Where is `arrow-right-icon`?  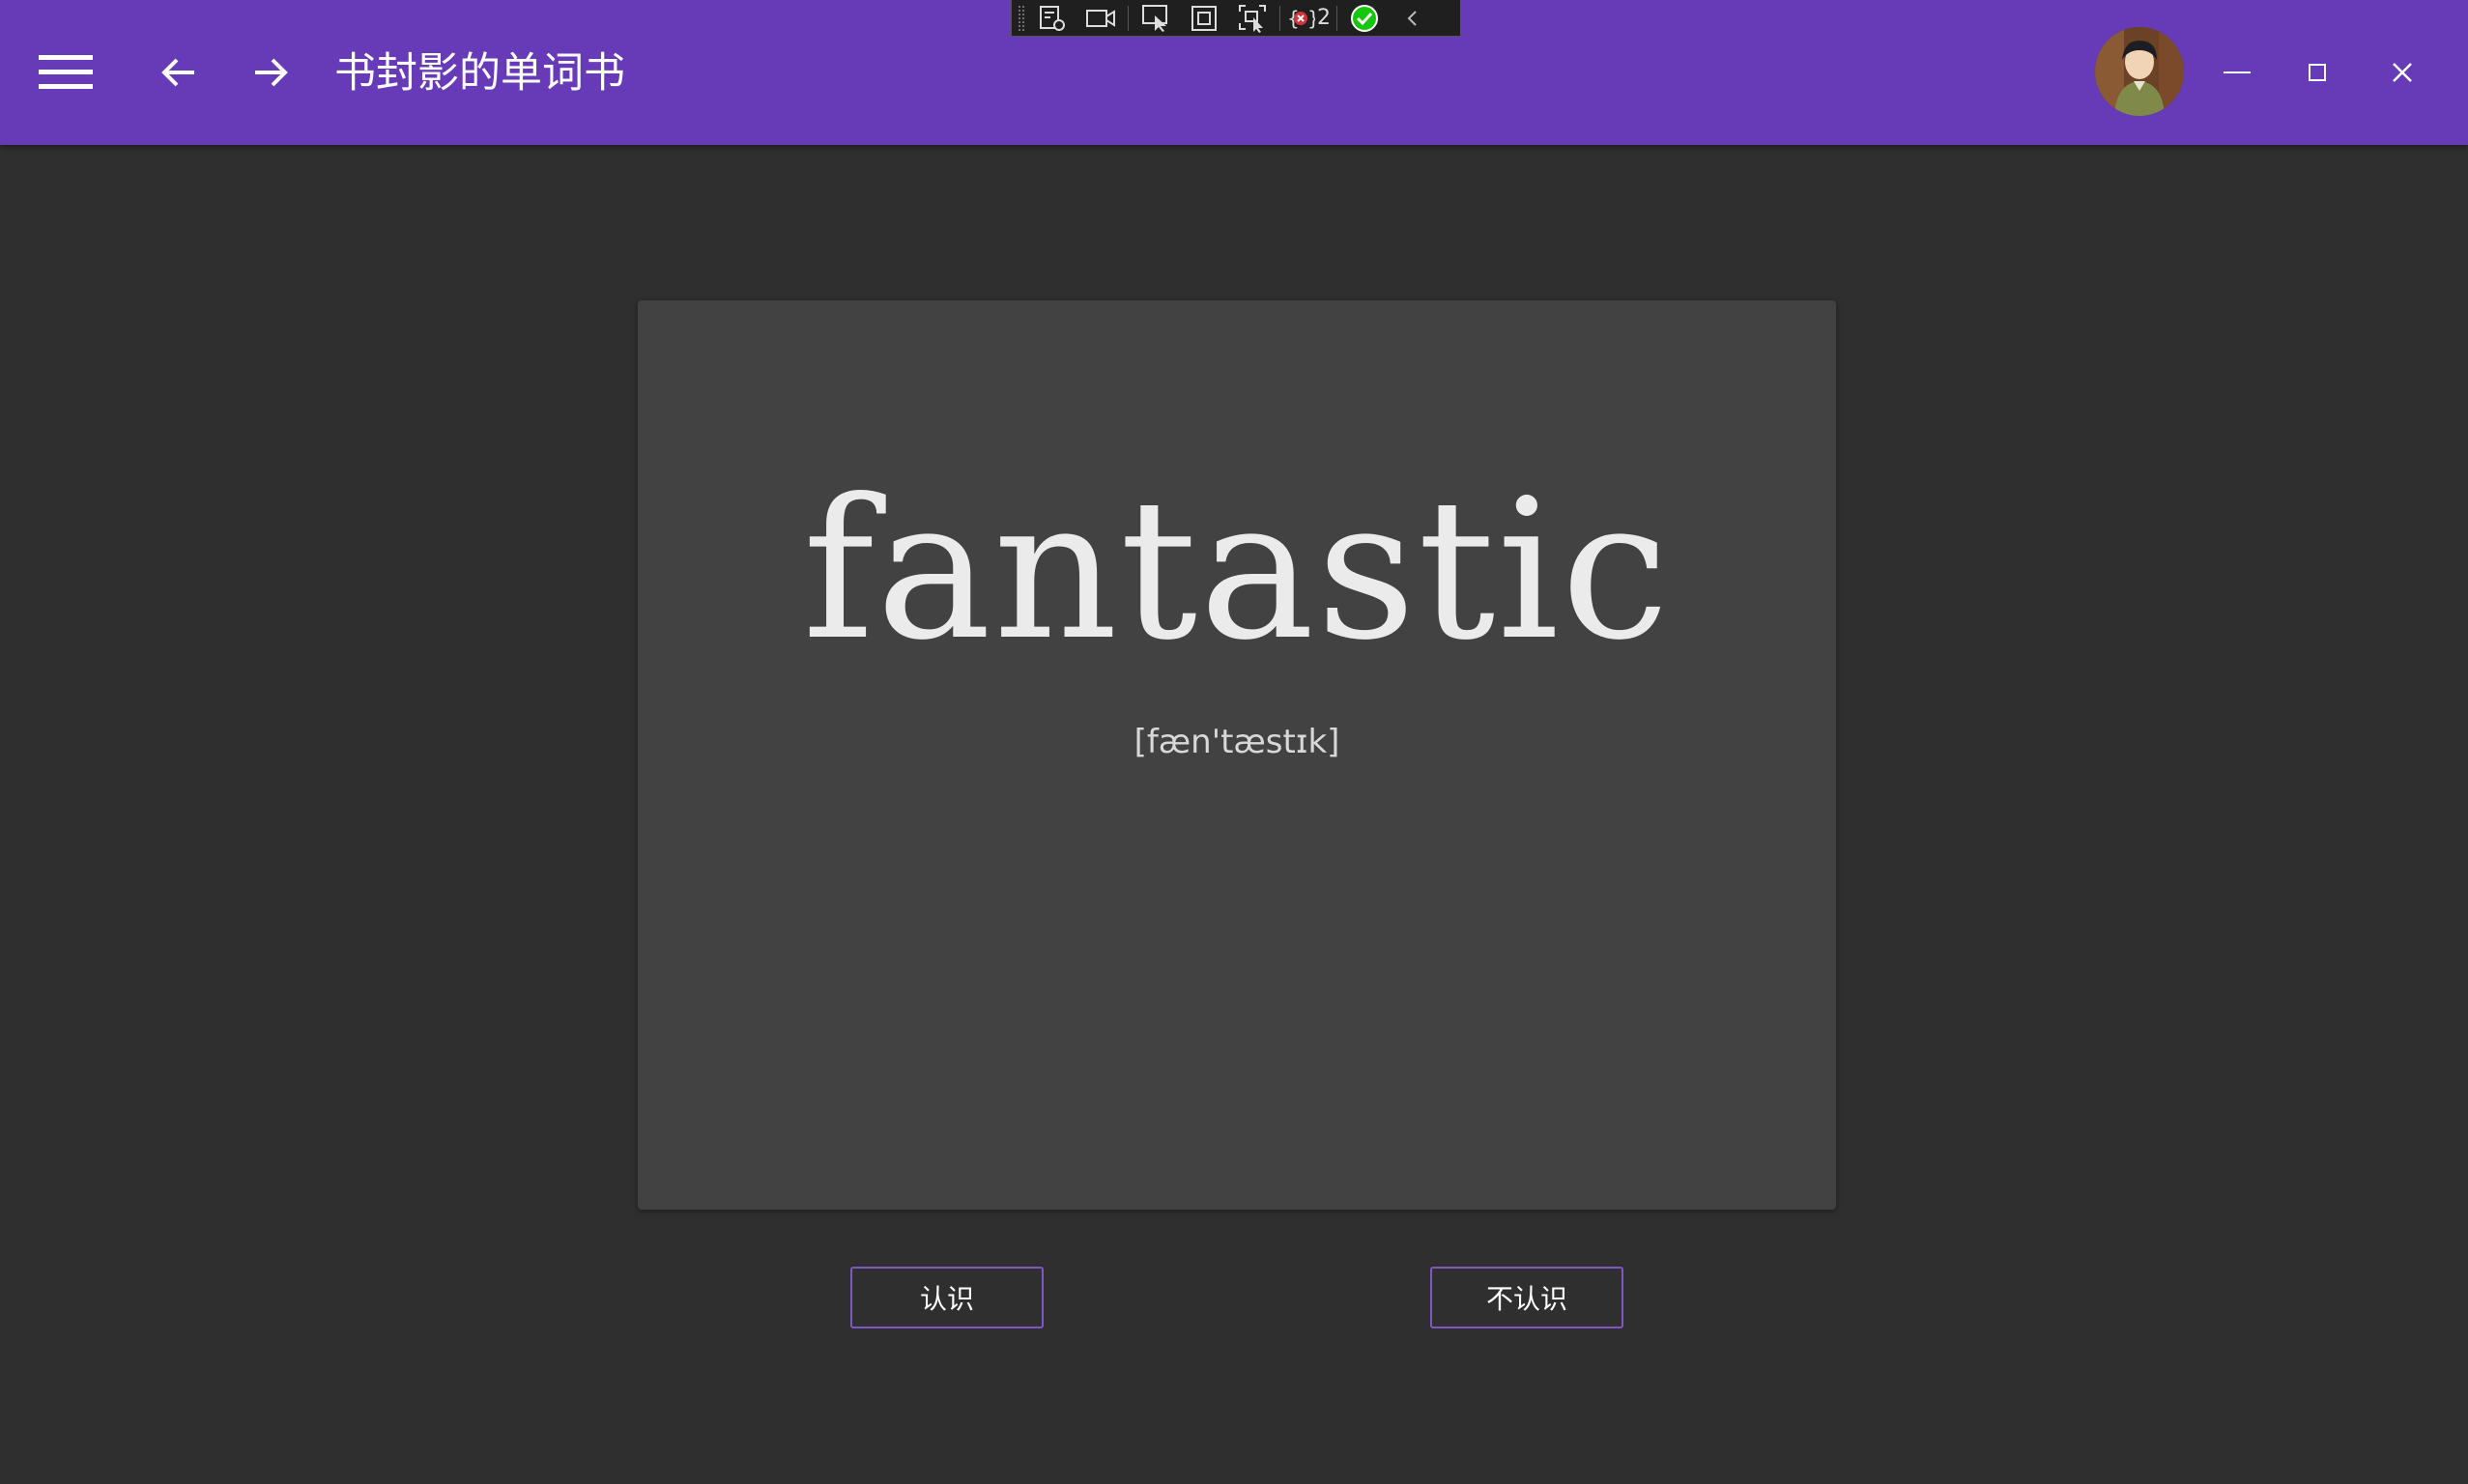
arrow-right-icon is located at coordinates (271, 73).